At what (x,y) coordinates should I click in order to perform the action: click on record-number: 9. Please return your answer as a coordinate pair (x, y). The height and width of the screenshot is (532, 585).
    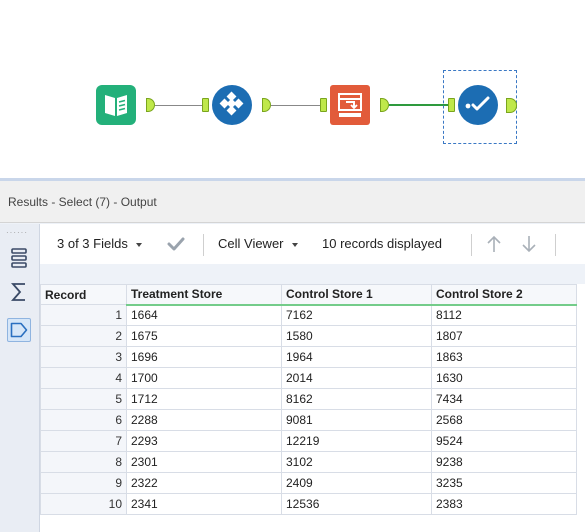
    Looking at the image, I should click on (83, 483).